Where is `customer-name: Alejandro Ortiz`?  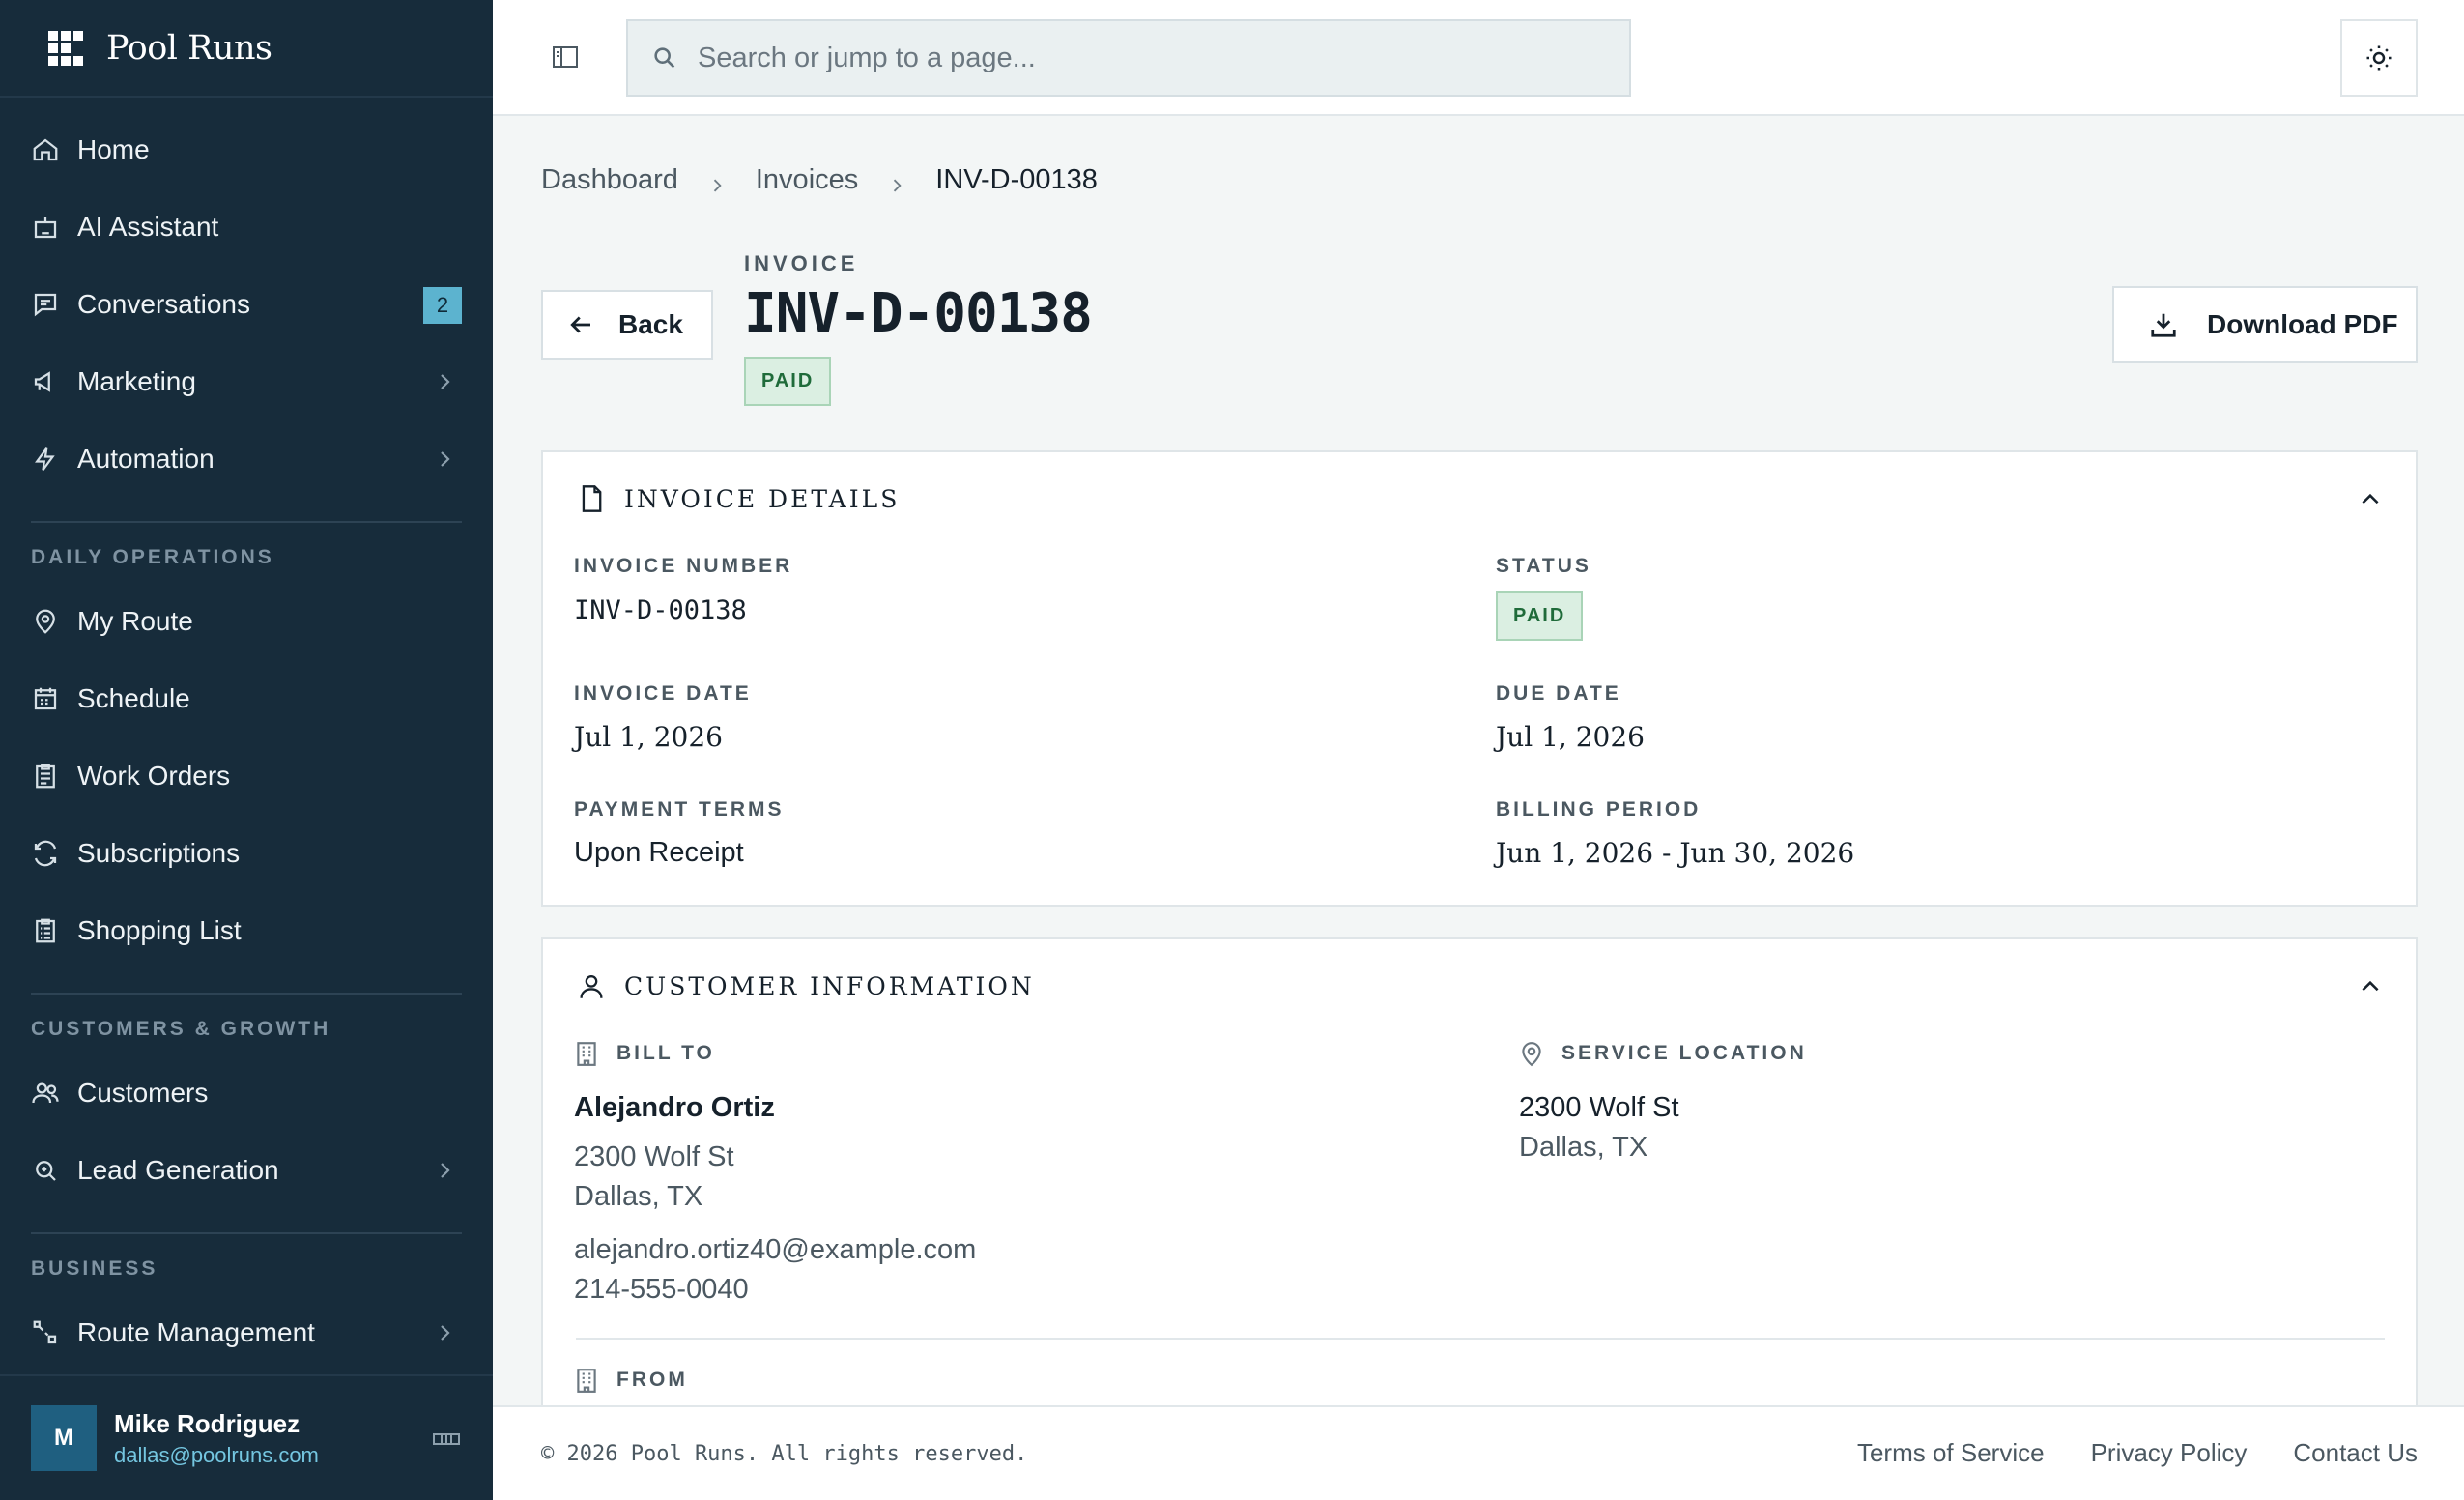
customer-name: Alejandro Ortiz is located at coordinates (674, 1107).